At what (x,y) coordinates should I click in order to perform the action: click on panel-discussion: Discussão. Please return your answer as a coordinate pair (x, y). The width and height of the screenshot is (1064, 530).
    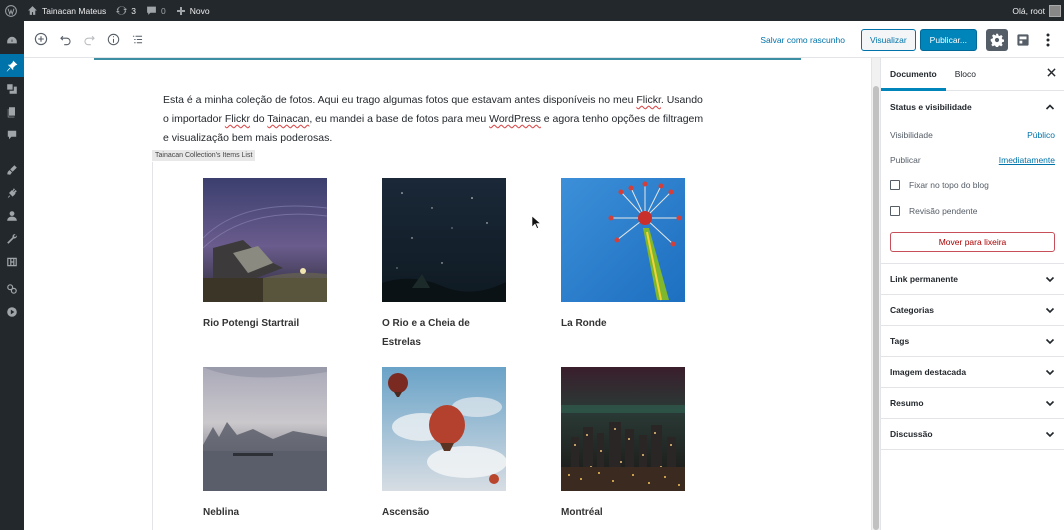
    Looking at the image, I should click on (972, 434).